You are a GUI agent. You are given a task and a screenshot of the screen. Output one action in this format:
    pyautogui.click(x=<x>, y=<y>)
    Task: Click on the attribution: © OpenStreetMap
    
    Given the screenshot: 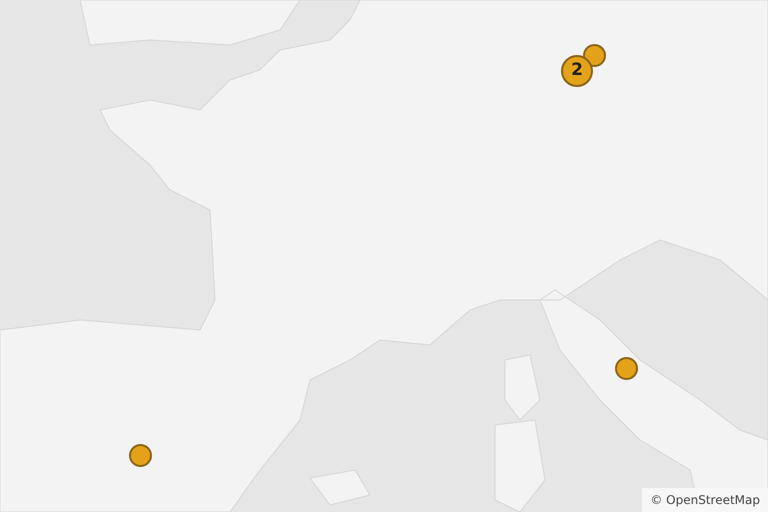 What is the action you would take?
    pyautogui.click(x=705, y=500)
    